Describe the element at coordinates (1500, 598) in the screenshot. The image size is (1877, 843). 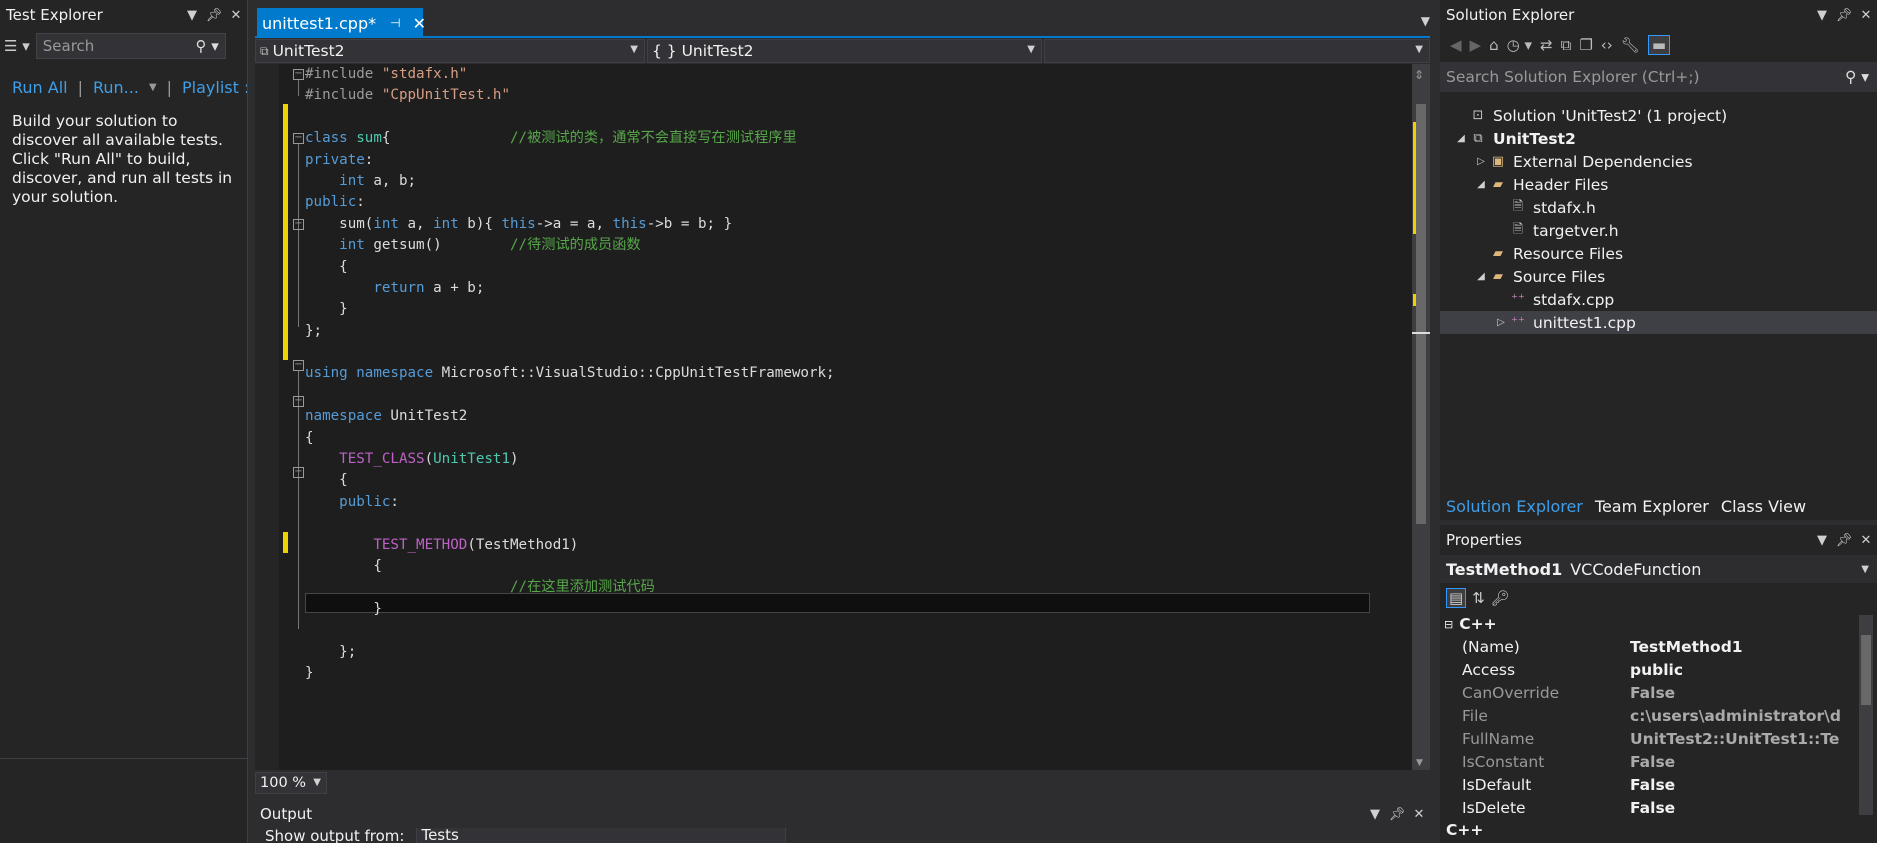
I see `property-pages-icon: 🔑︎` at that location.